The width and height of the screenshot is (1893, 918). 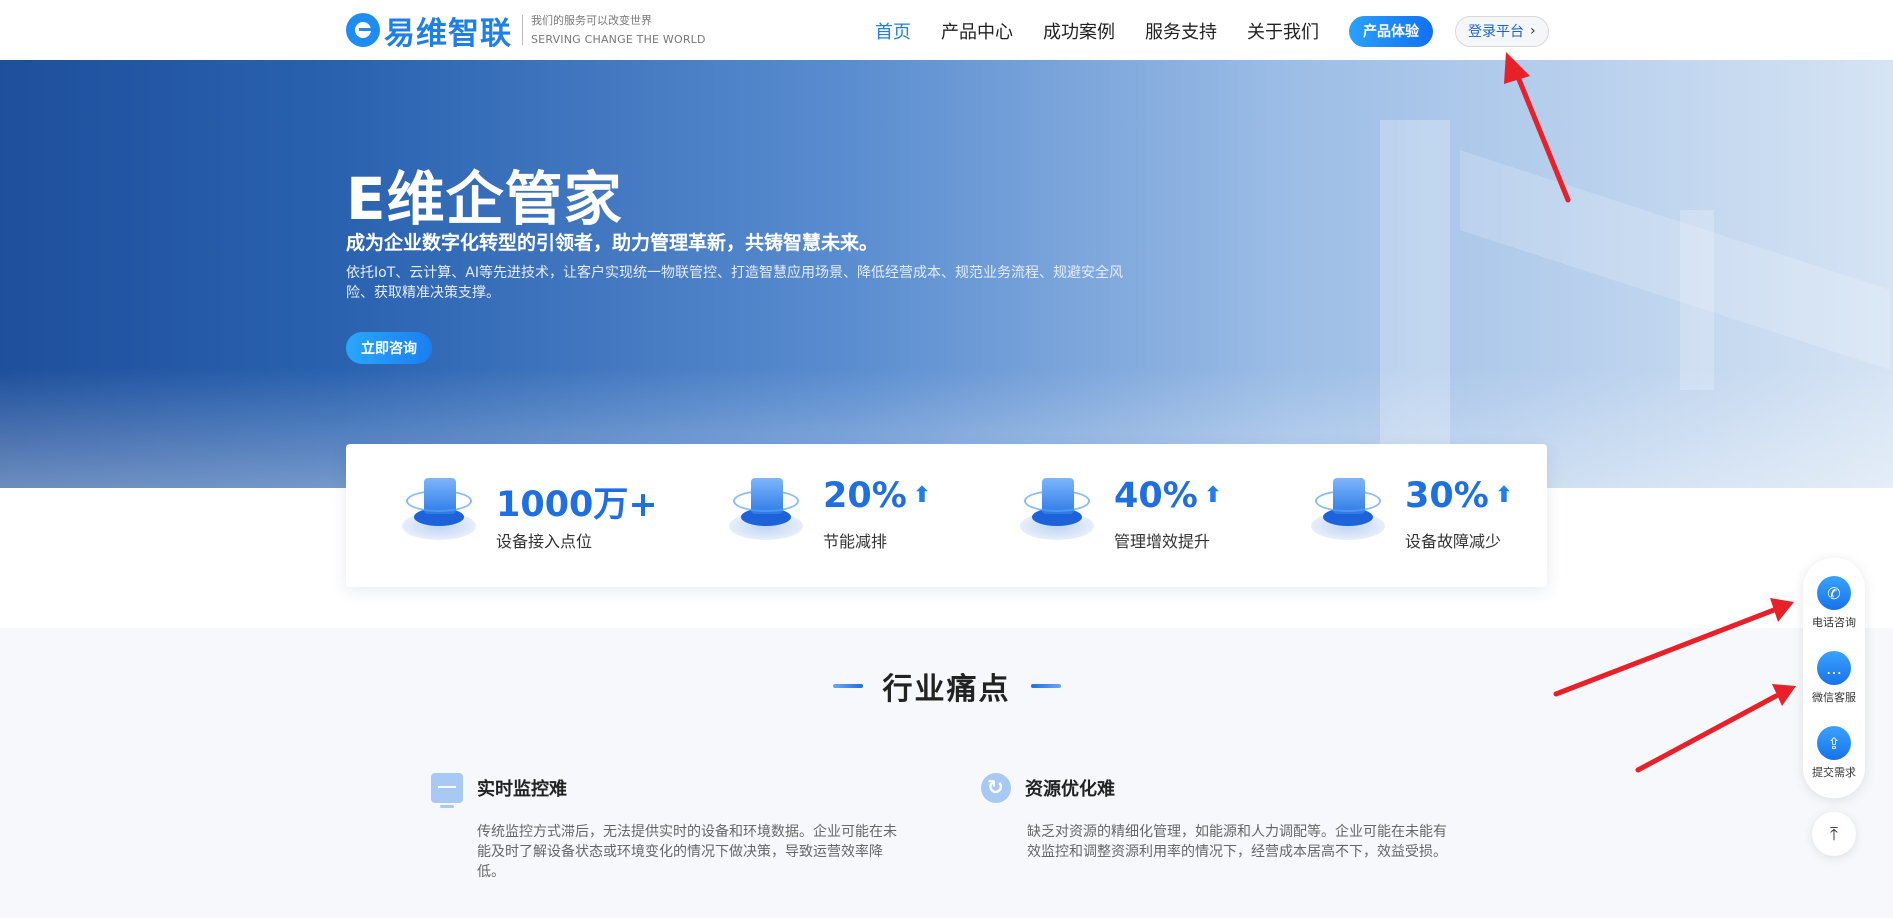 I want to click on phone-consult-button: ✆ 电话咨询, so click(x=1834, y=603).